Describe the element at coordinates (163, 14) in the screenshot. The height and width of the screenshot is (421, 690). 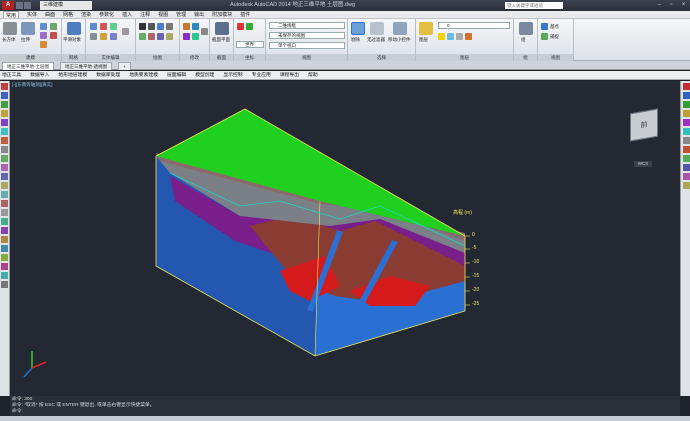
I see `ribbon-tab-view: 视图` at that location.